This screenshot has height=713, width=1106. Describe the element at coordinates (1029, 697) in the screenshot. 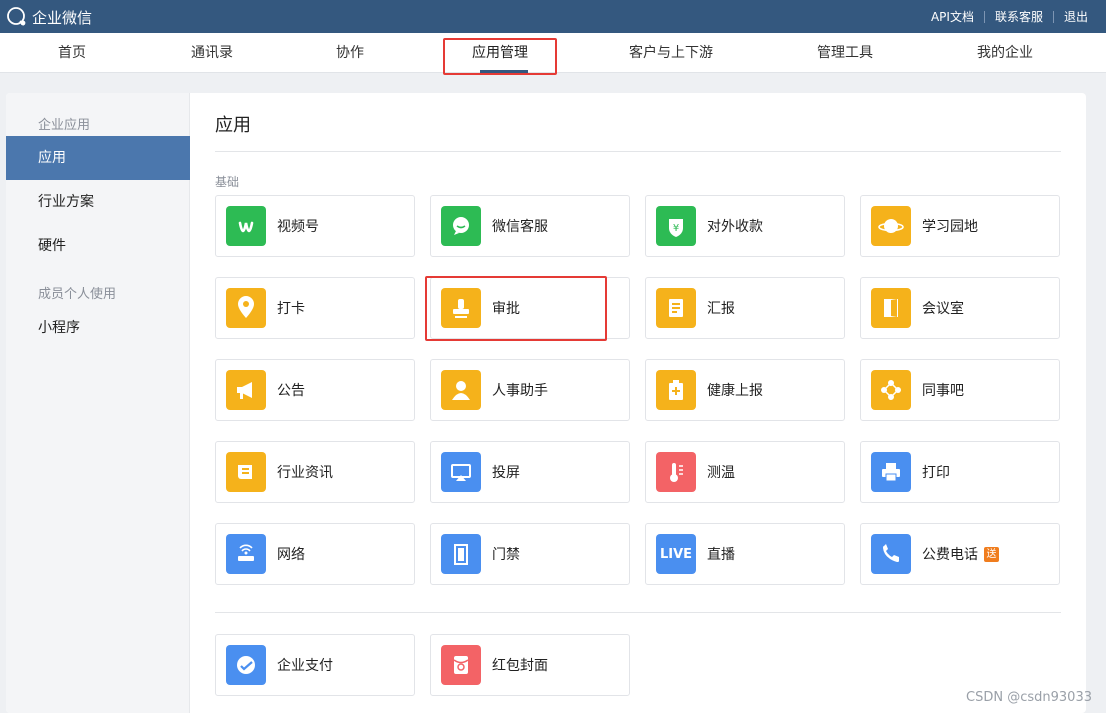

I see `watermark: CSDN @csdn93033` at that location.